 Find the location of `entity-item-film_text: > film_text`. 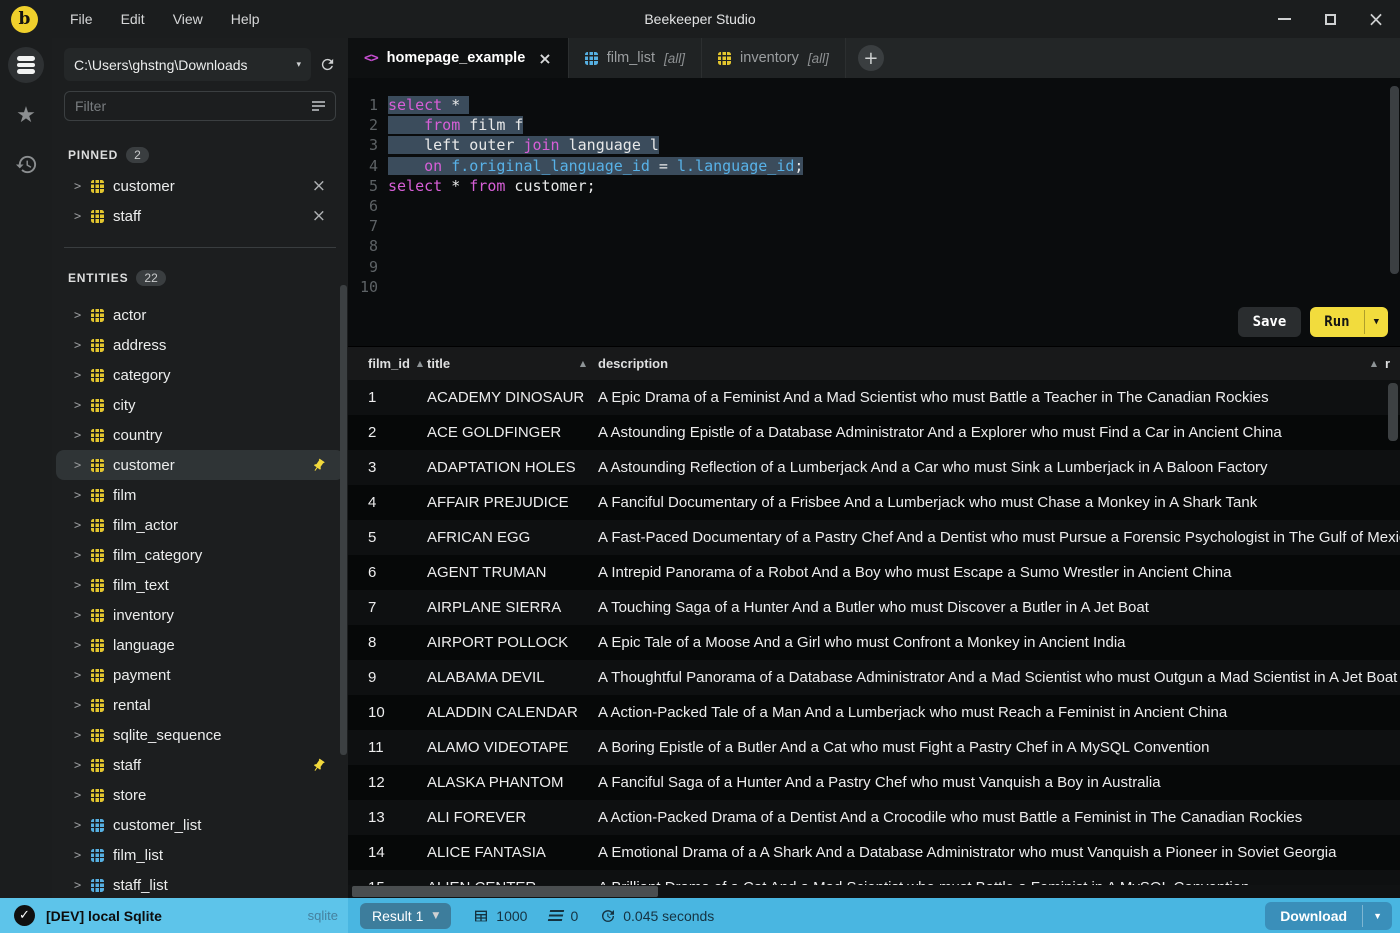

entity-item-film_text: > film_text is located at coordinates (200, 585).